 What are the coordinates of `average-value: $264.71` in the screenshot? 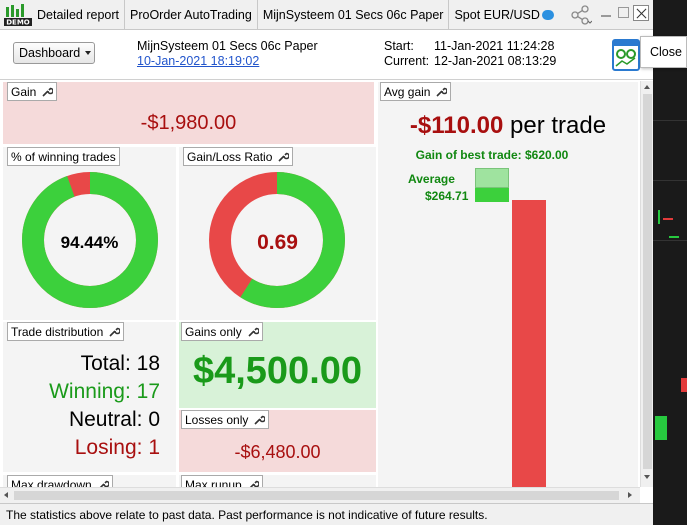 It's located at (447, 196).